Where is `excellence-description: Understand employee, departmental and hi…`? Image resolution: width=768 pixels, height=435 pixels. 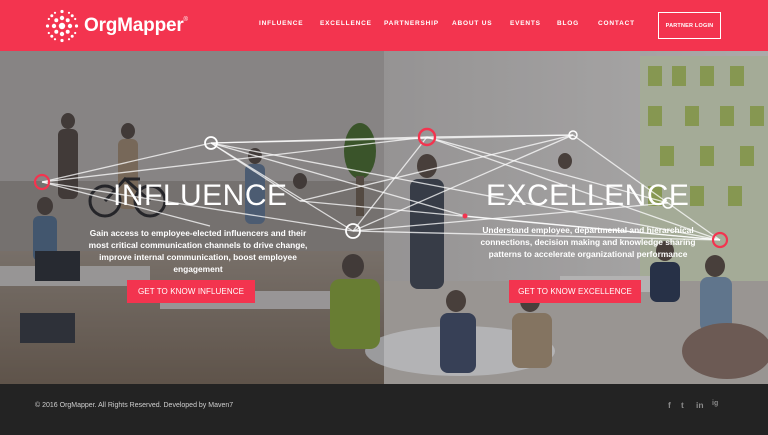 excellence-description: Understand employee, departmental and hi… is located at coordinates (588, 242).